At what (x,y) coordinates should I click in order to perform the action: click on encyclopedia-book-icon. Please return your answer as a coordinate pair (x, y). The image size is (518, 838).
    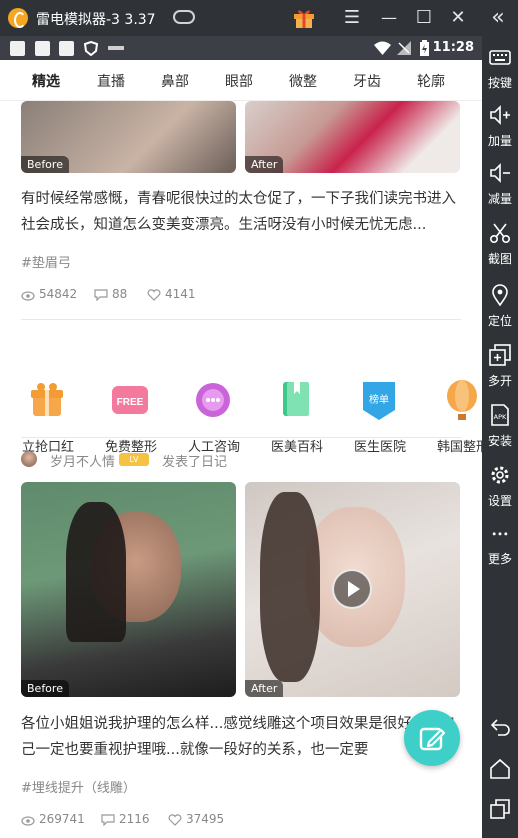
    Looking at the image, I should click on (296, 400).